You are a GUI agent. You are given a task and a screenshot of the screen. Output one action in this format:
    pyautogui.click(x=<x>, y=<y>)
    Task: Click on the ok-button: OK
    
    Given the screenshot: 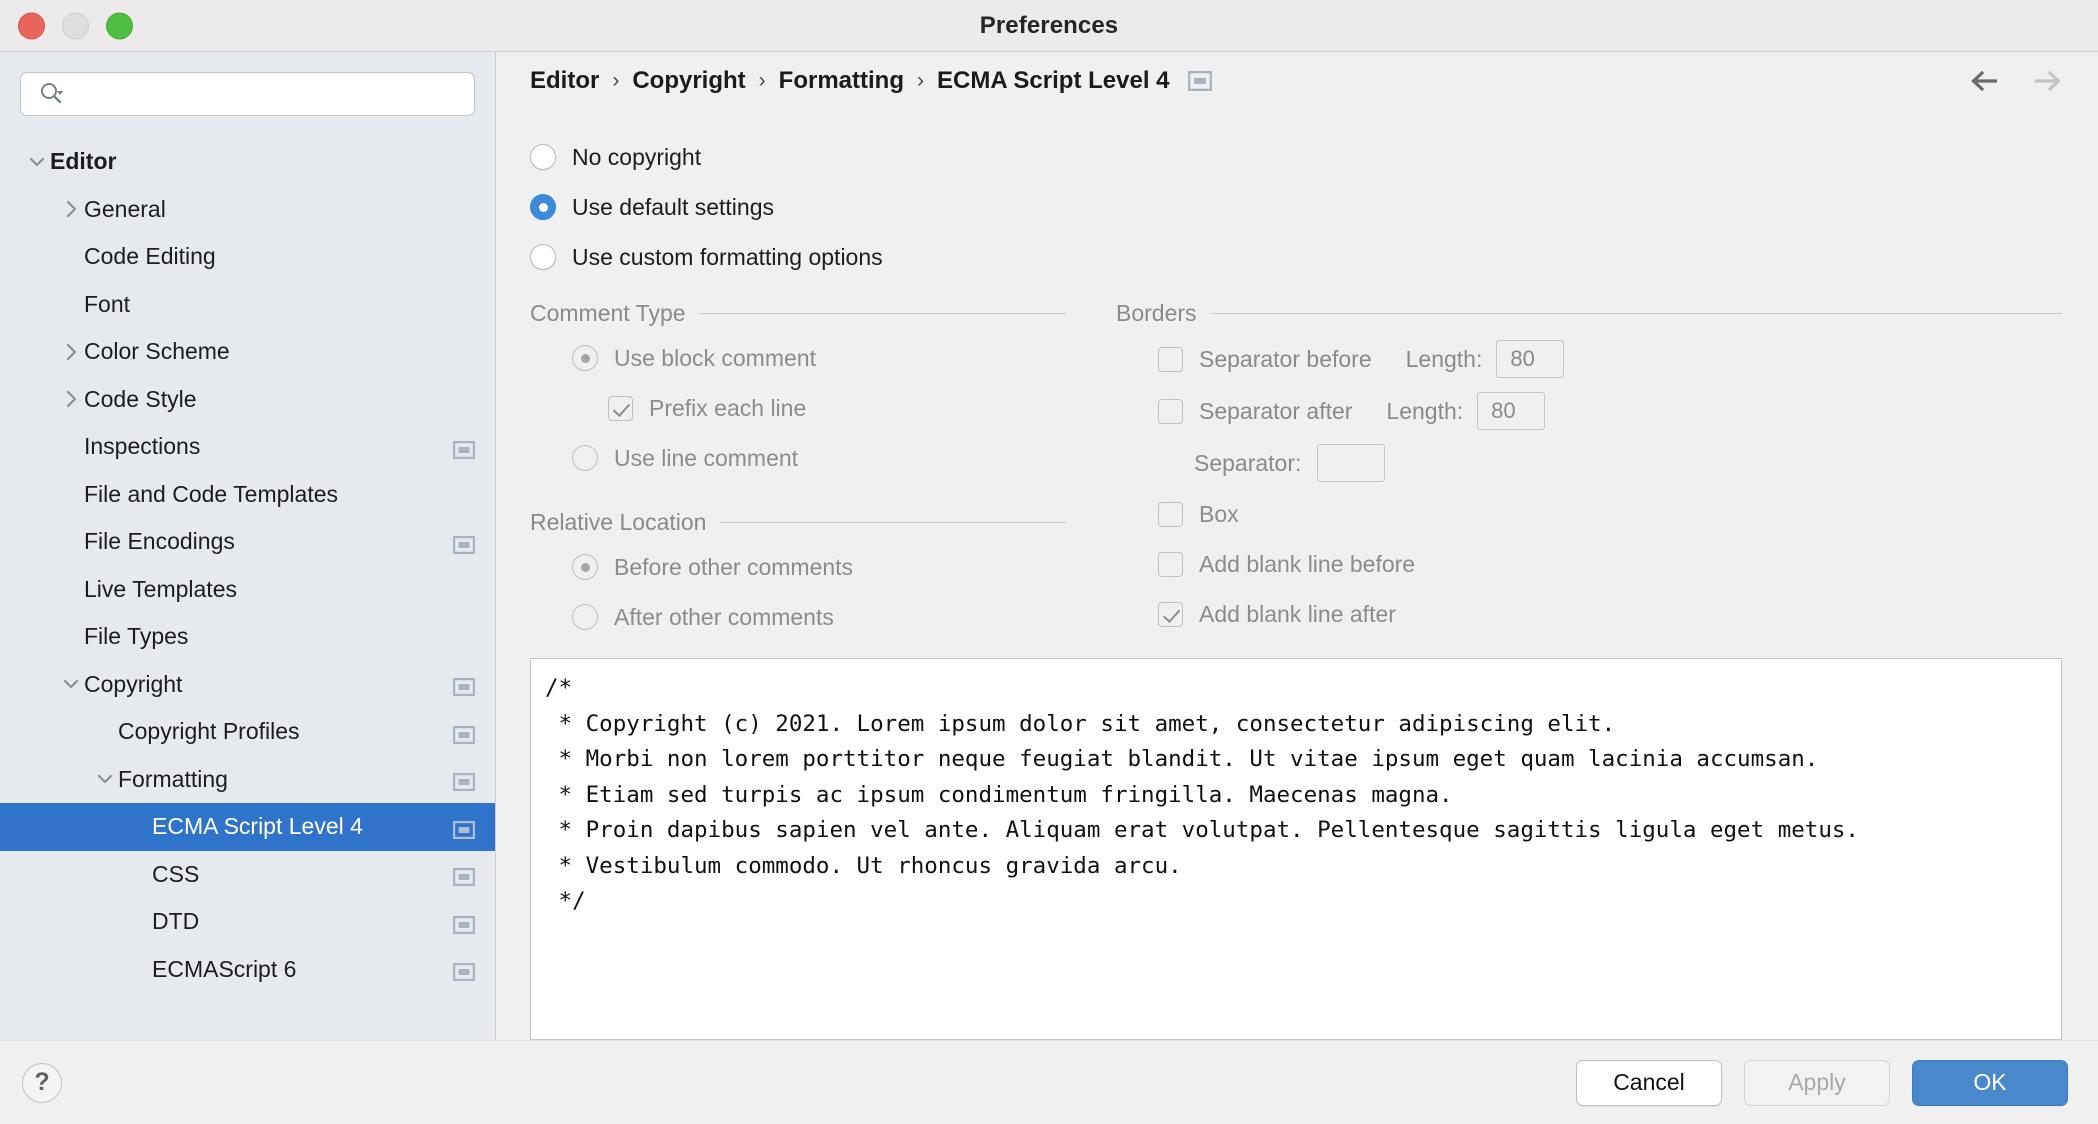 What is the action you would take?
    pyautogui.click(x=1990, y=1082)
    